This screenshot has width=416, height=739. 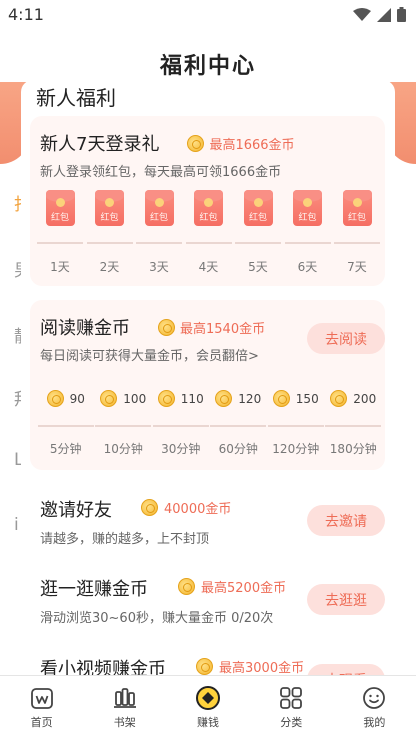 I want to click on tab-home: 首页, so click(x=41, y=707).